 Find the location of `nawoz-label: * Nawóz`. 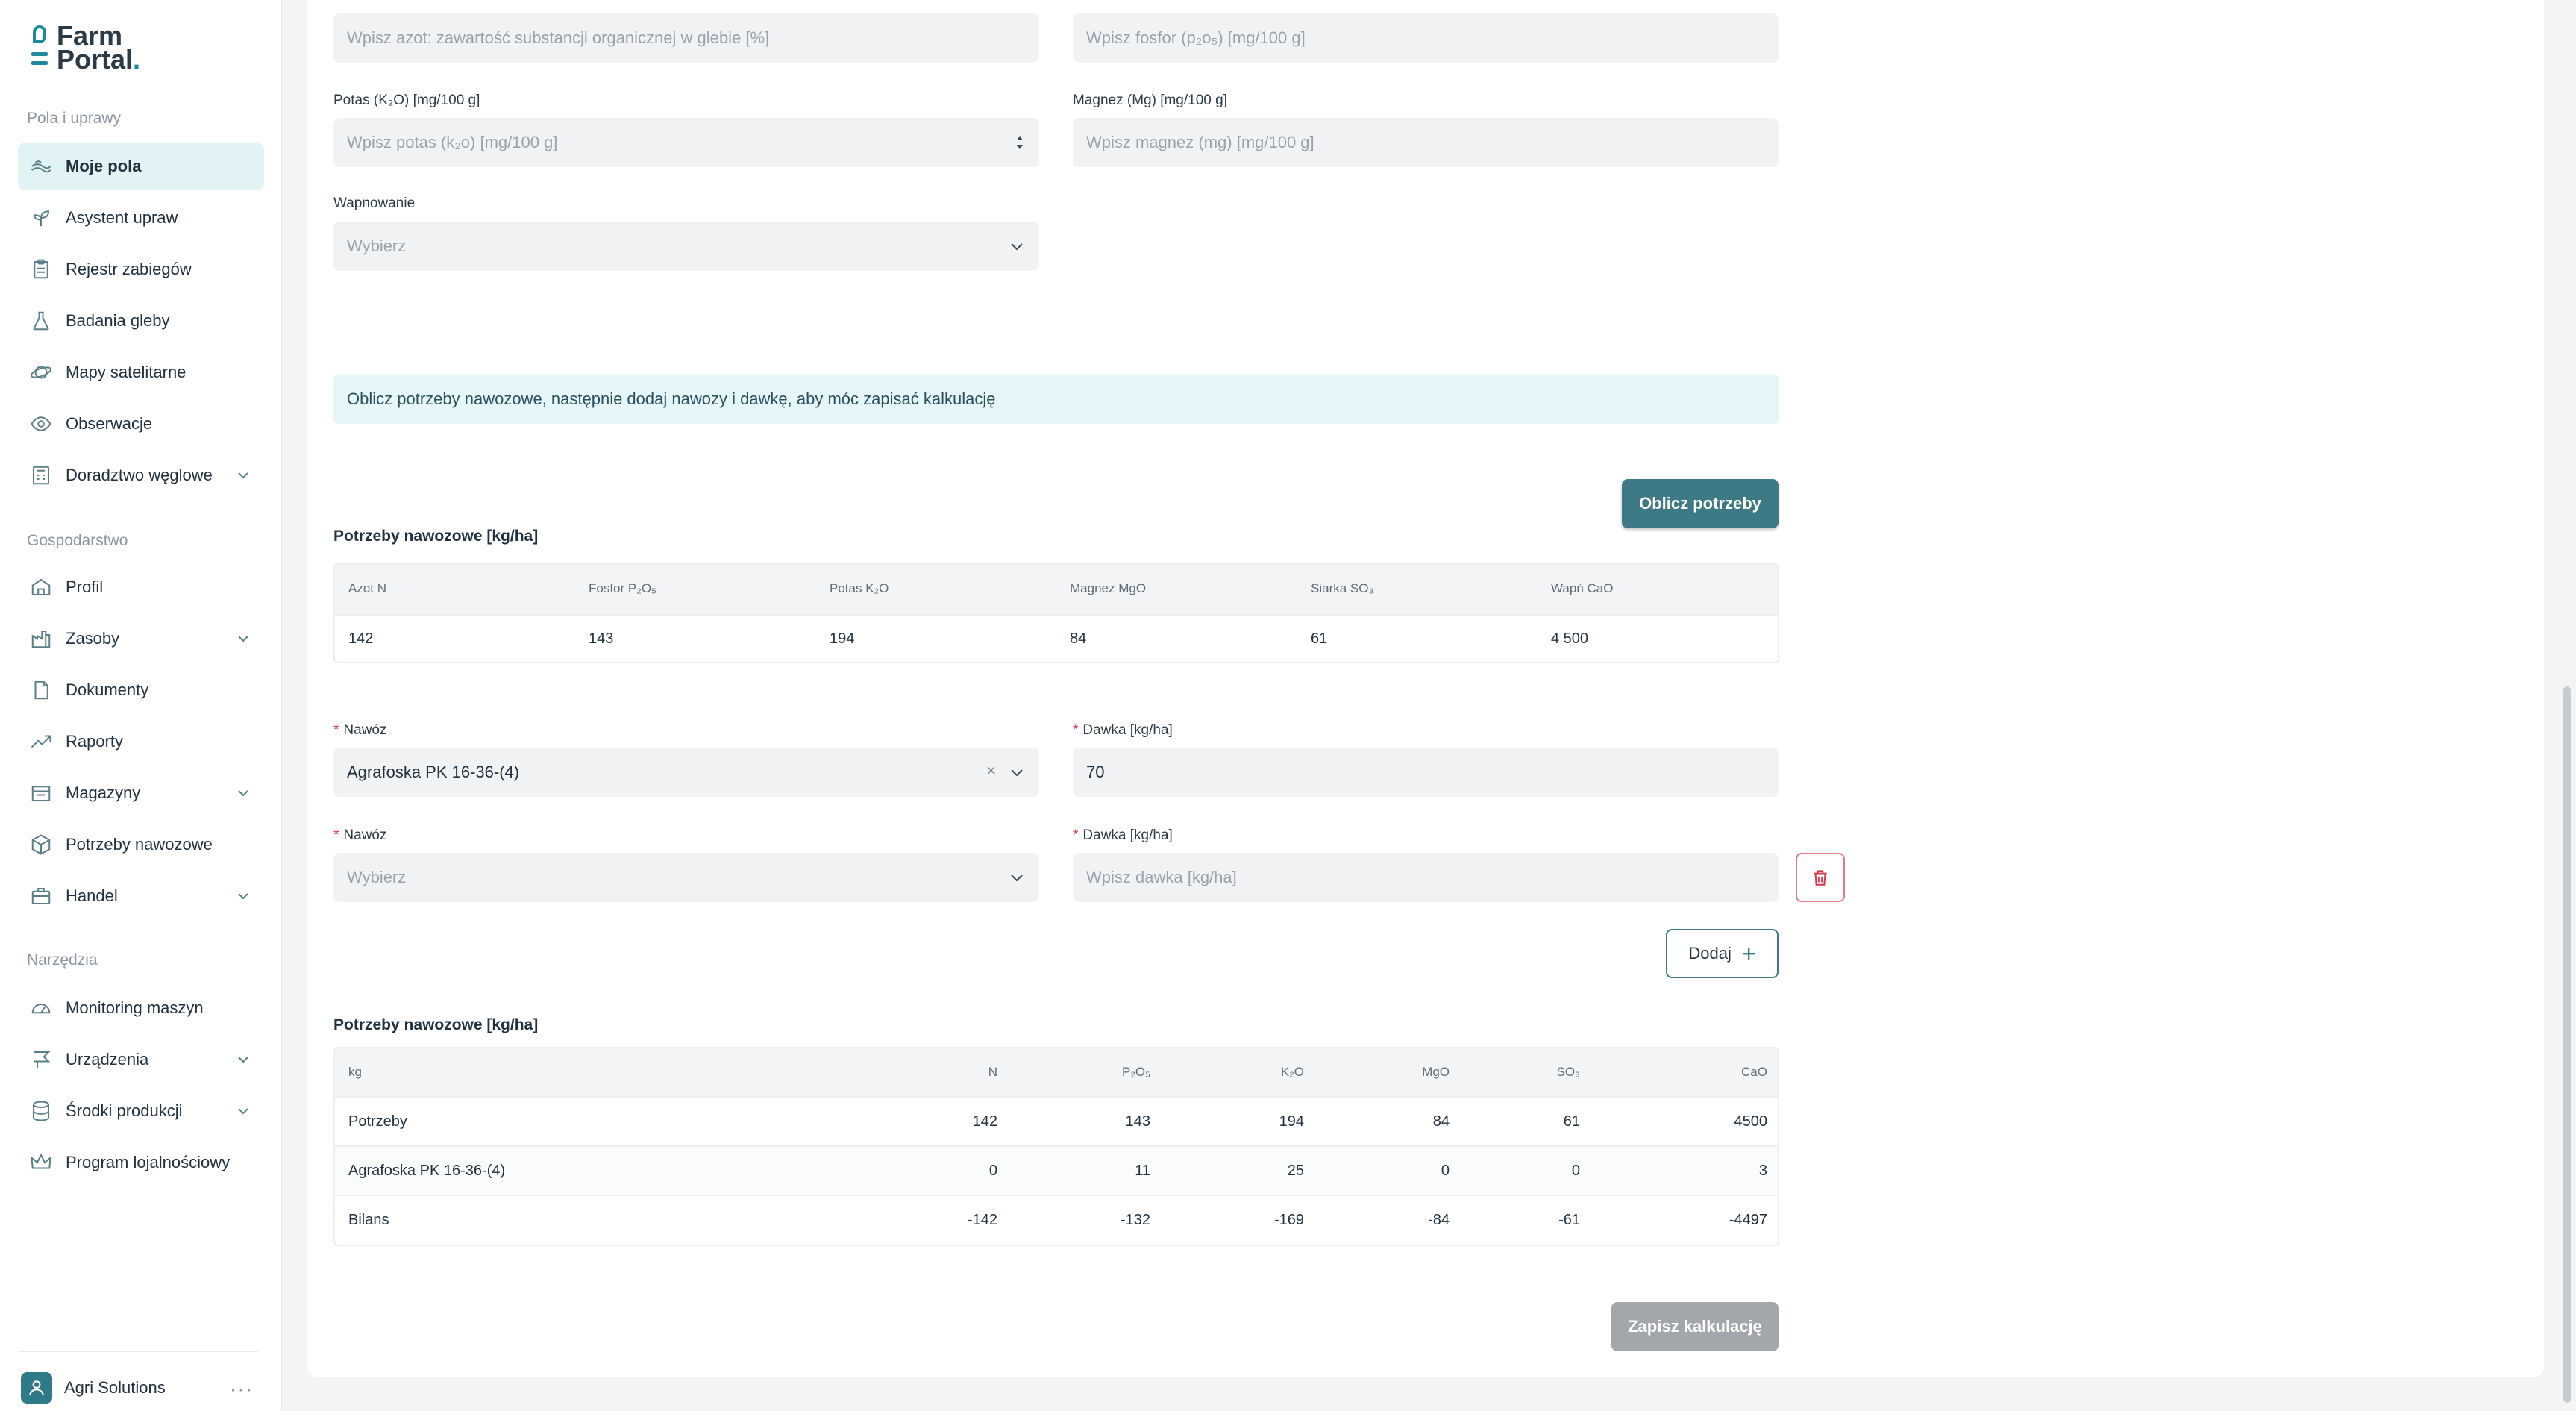

nawoz-label: * Nawóz is located at coordinates (360, 730).